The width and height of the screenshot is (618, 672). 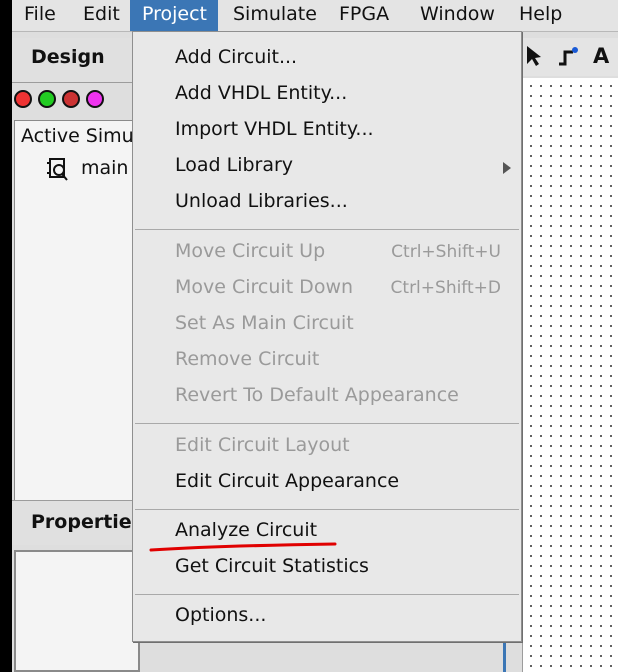 What do you see at coordinates (534, 56) in the screenshot?
I see `select-arrow-icon` at bounding box center [534, 56].